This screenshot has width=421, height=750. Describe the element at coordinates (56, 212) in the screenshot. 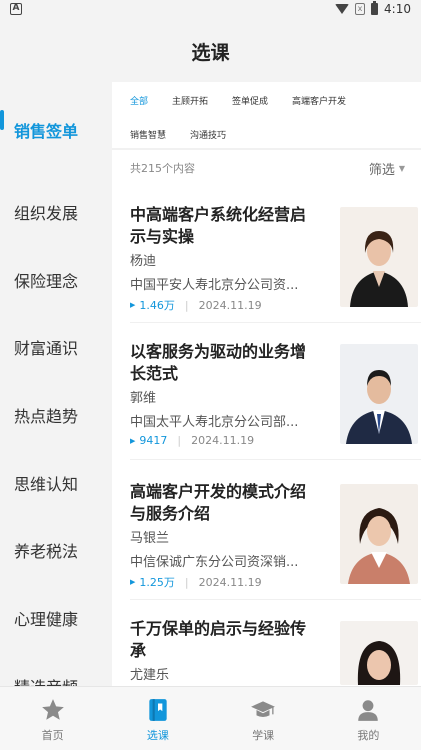

I see `sidebar-item-org-development: 组织发展` at that location.